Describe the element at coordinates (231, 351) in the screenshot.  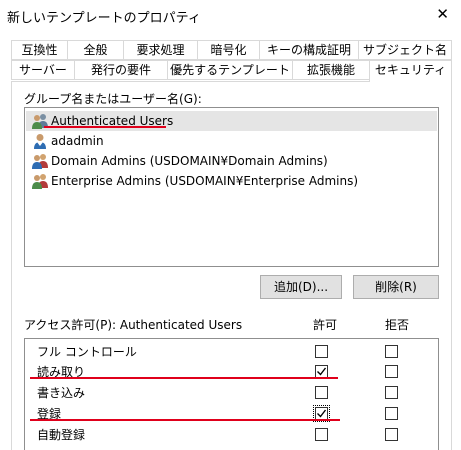
I see `permission-row-full-control: フル コントロール` at that location.